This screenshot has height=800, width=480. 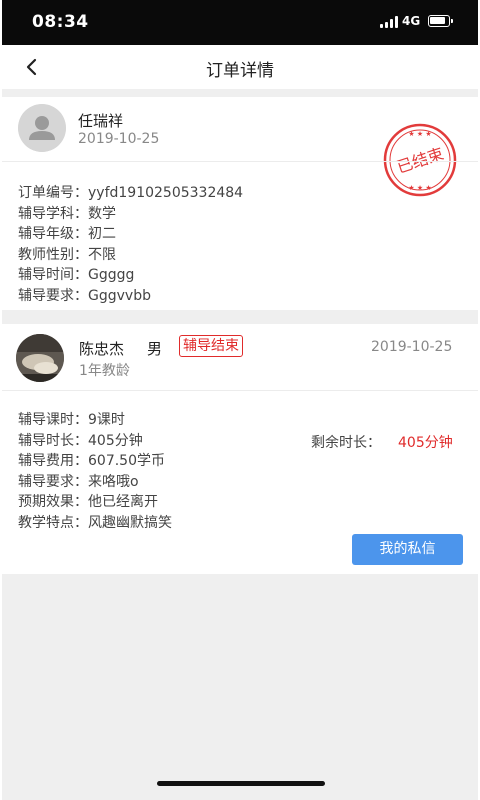 I want to click on network-type: 4G, so click(x=411, y=21).